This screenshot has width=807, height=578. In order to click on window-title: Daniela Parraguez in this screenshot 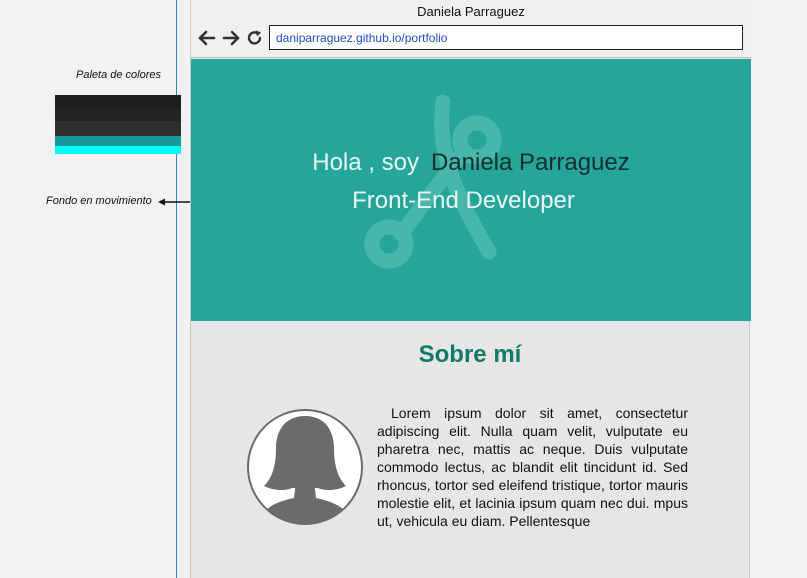, I will do `click(471, 11)`.